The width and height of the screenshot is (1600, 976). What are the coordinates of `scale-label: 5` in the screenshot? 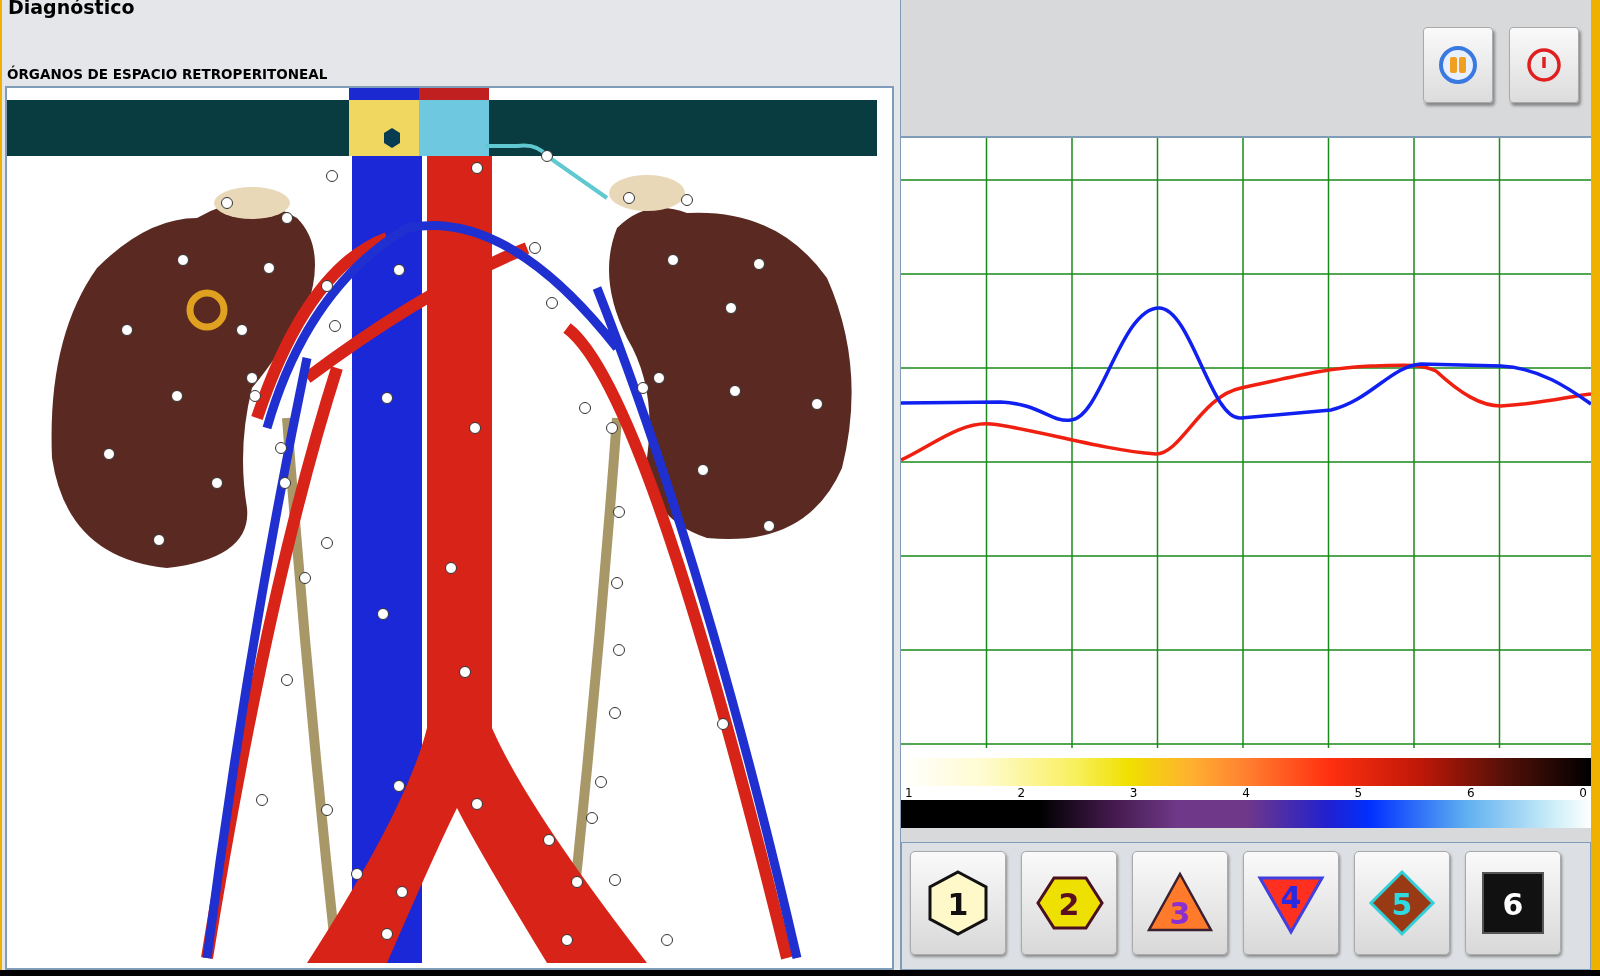 It's located at (1358, 793).